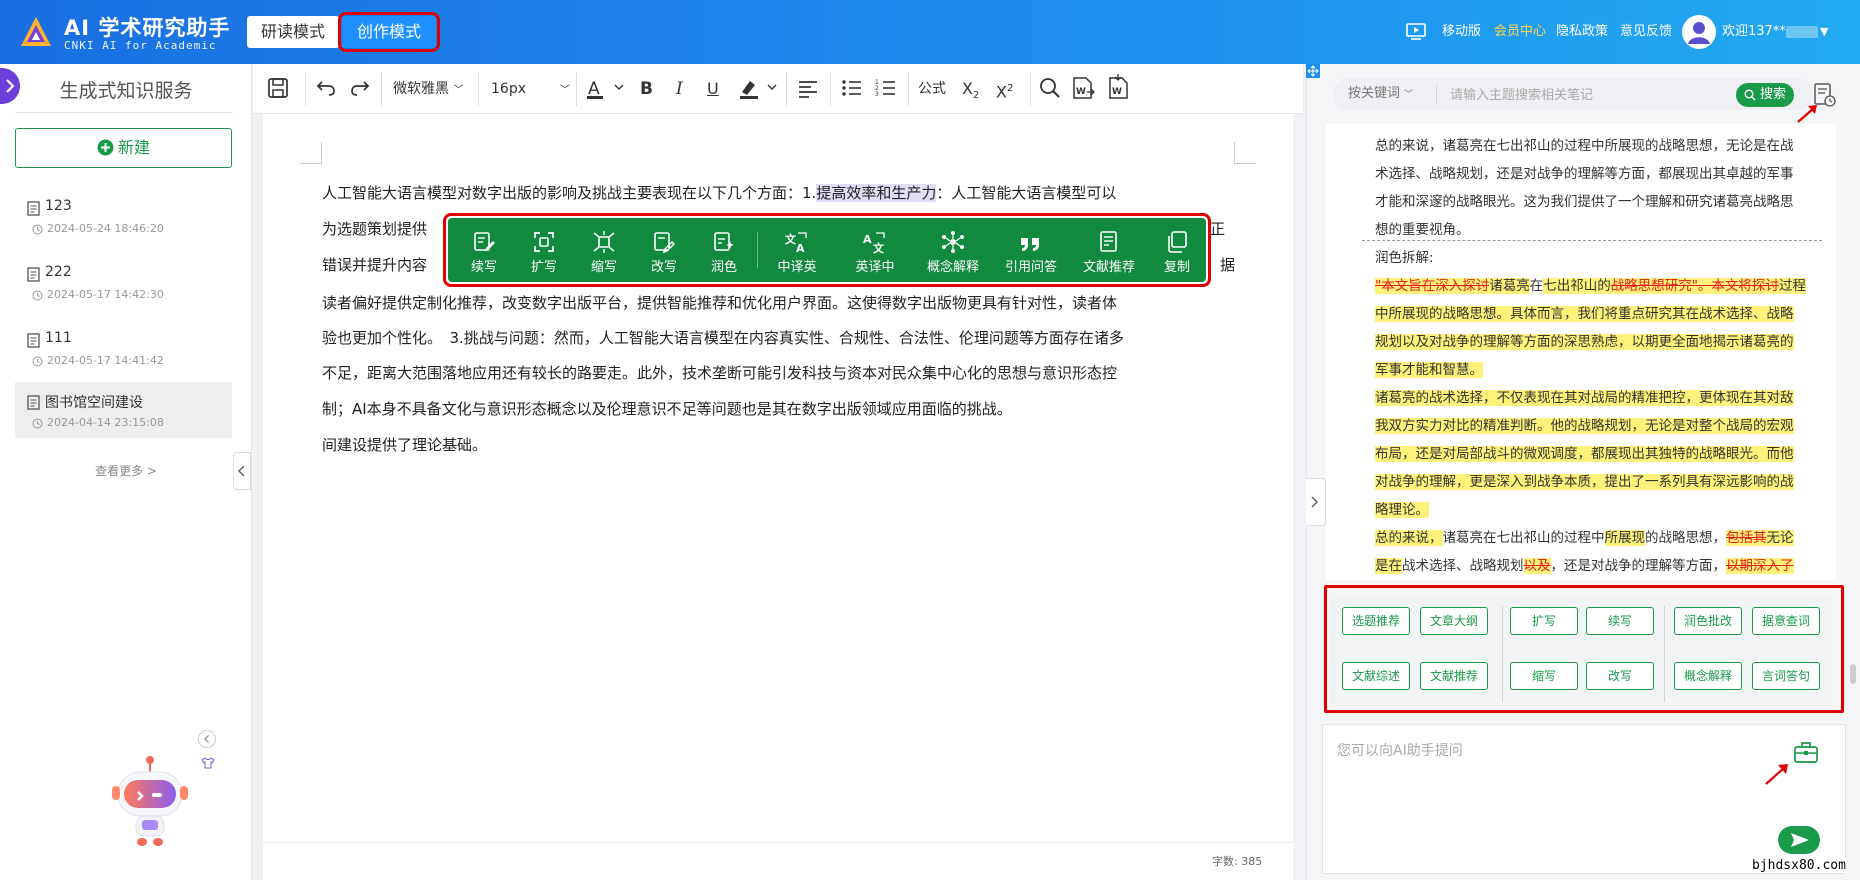  Describe the element at coordinates (1584, 314) in the screenshot. I see `changed-text: 中所展现的战略思想。具体而言，我们将重点研究其在战术选择、战略` at that location.